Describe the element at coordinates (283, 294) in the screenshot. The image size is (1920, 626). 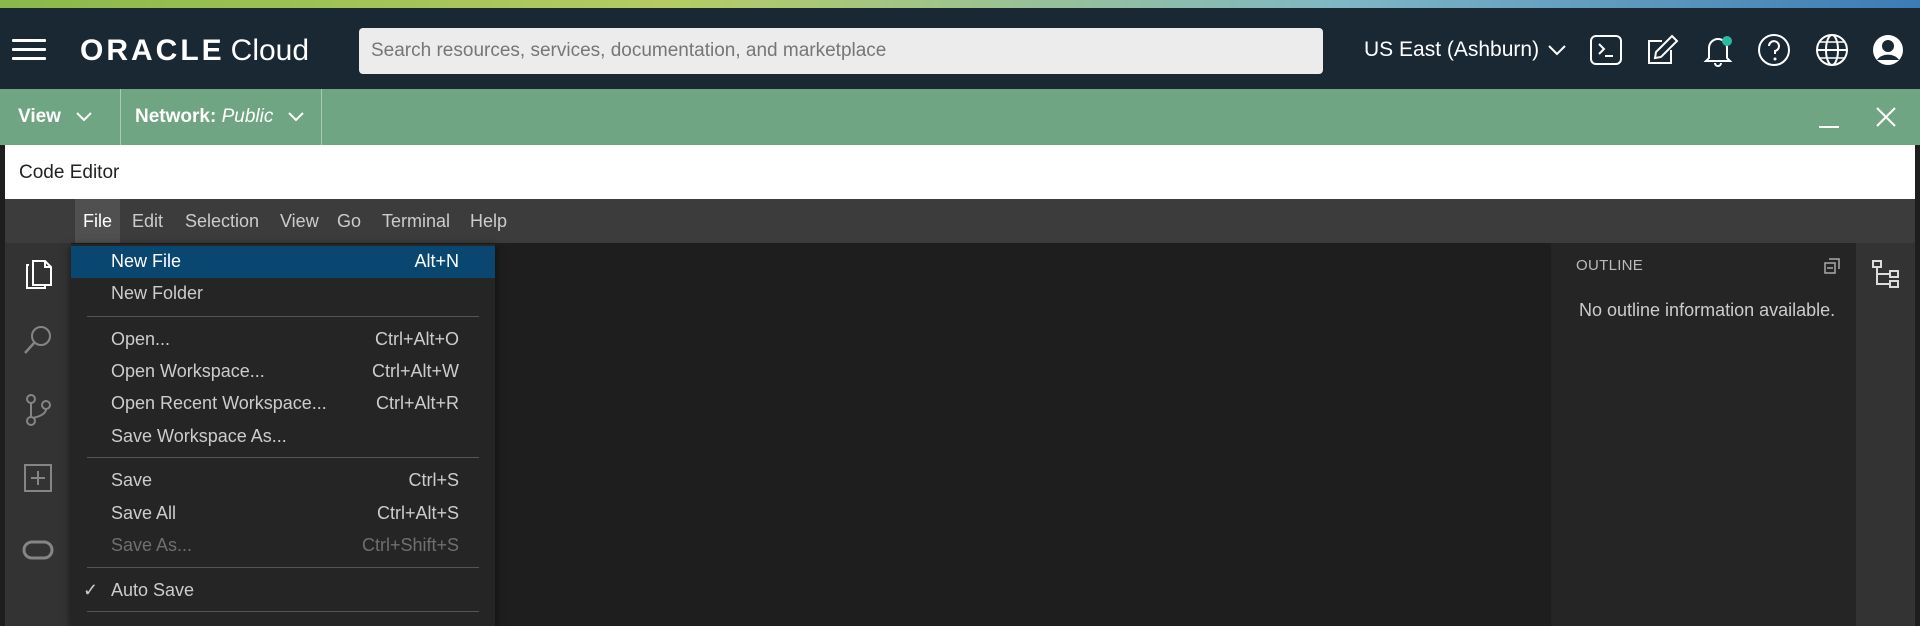
I see `menu-item-new-folder: New Folder` at that location.